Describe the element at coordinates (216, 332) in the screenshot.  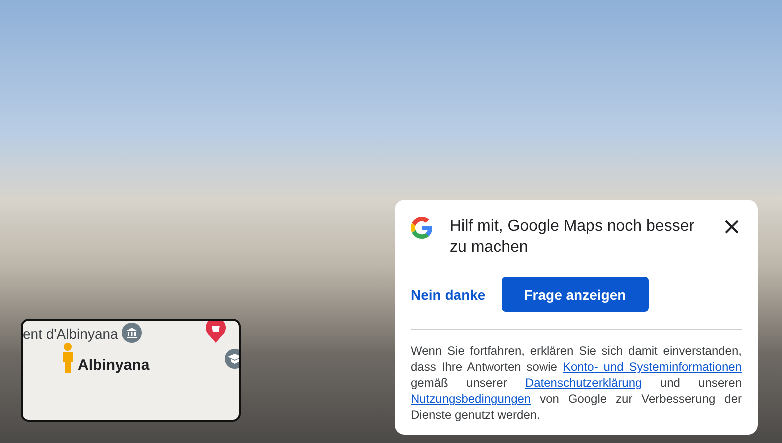
I see `shop-pin-icon` at that location.